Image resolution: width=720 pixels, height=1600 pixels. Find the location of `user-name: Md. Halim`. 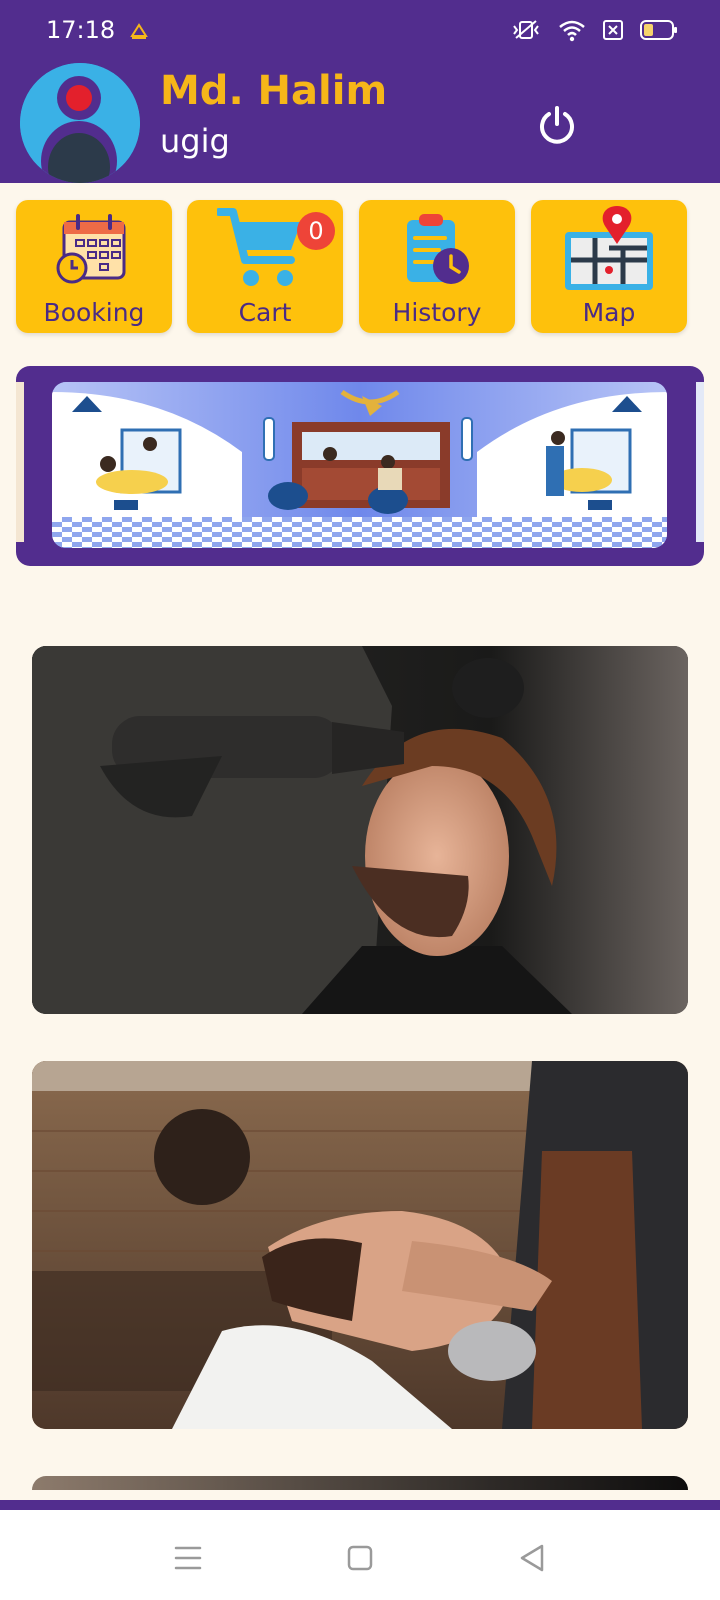

user-name: Md. Halim is located at coordinates (274, 91).